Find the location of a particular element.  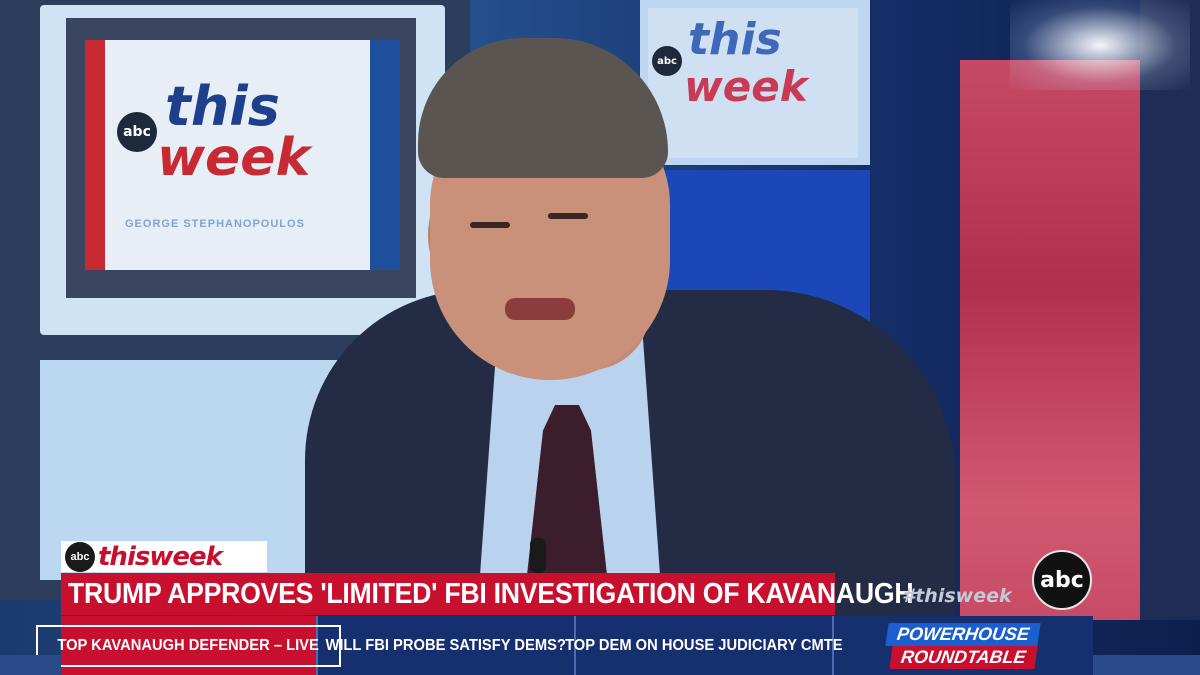

studio-red-column is located at coordinates (1050, 340).